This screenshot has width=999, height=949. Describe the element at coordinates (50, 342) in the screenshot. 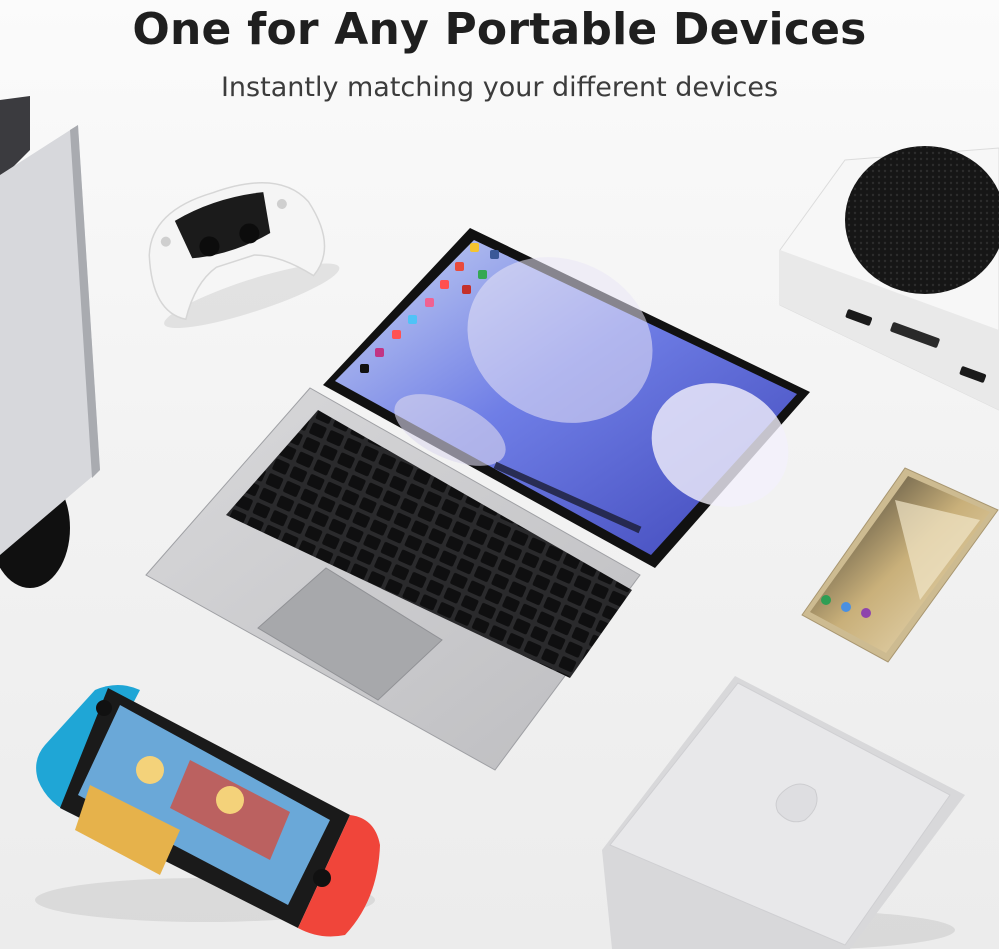

I see `game-console-tower` at that location.